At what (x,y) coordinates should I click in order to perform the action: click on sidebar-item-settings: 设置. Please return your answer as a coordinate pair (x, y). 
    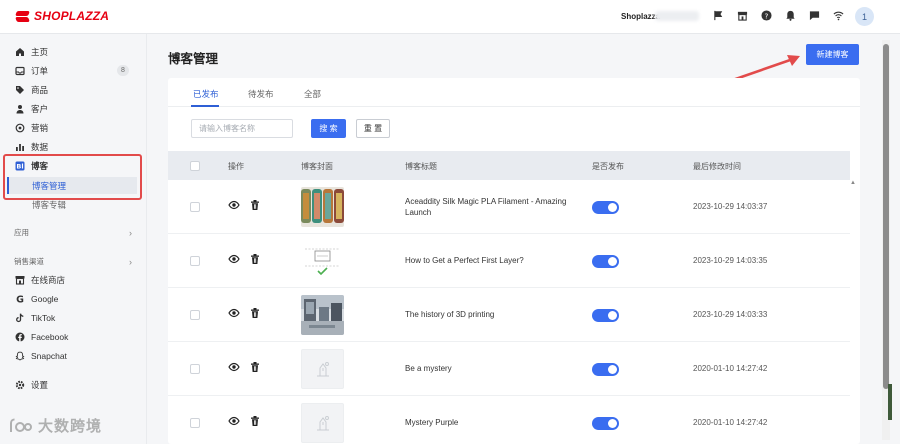
    Looking at the image, I should click on (73, 384).